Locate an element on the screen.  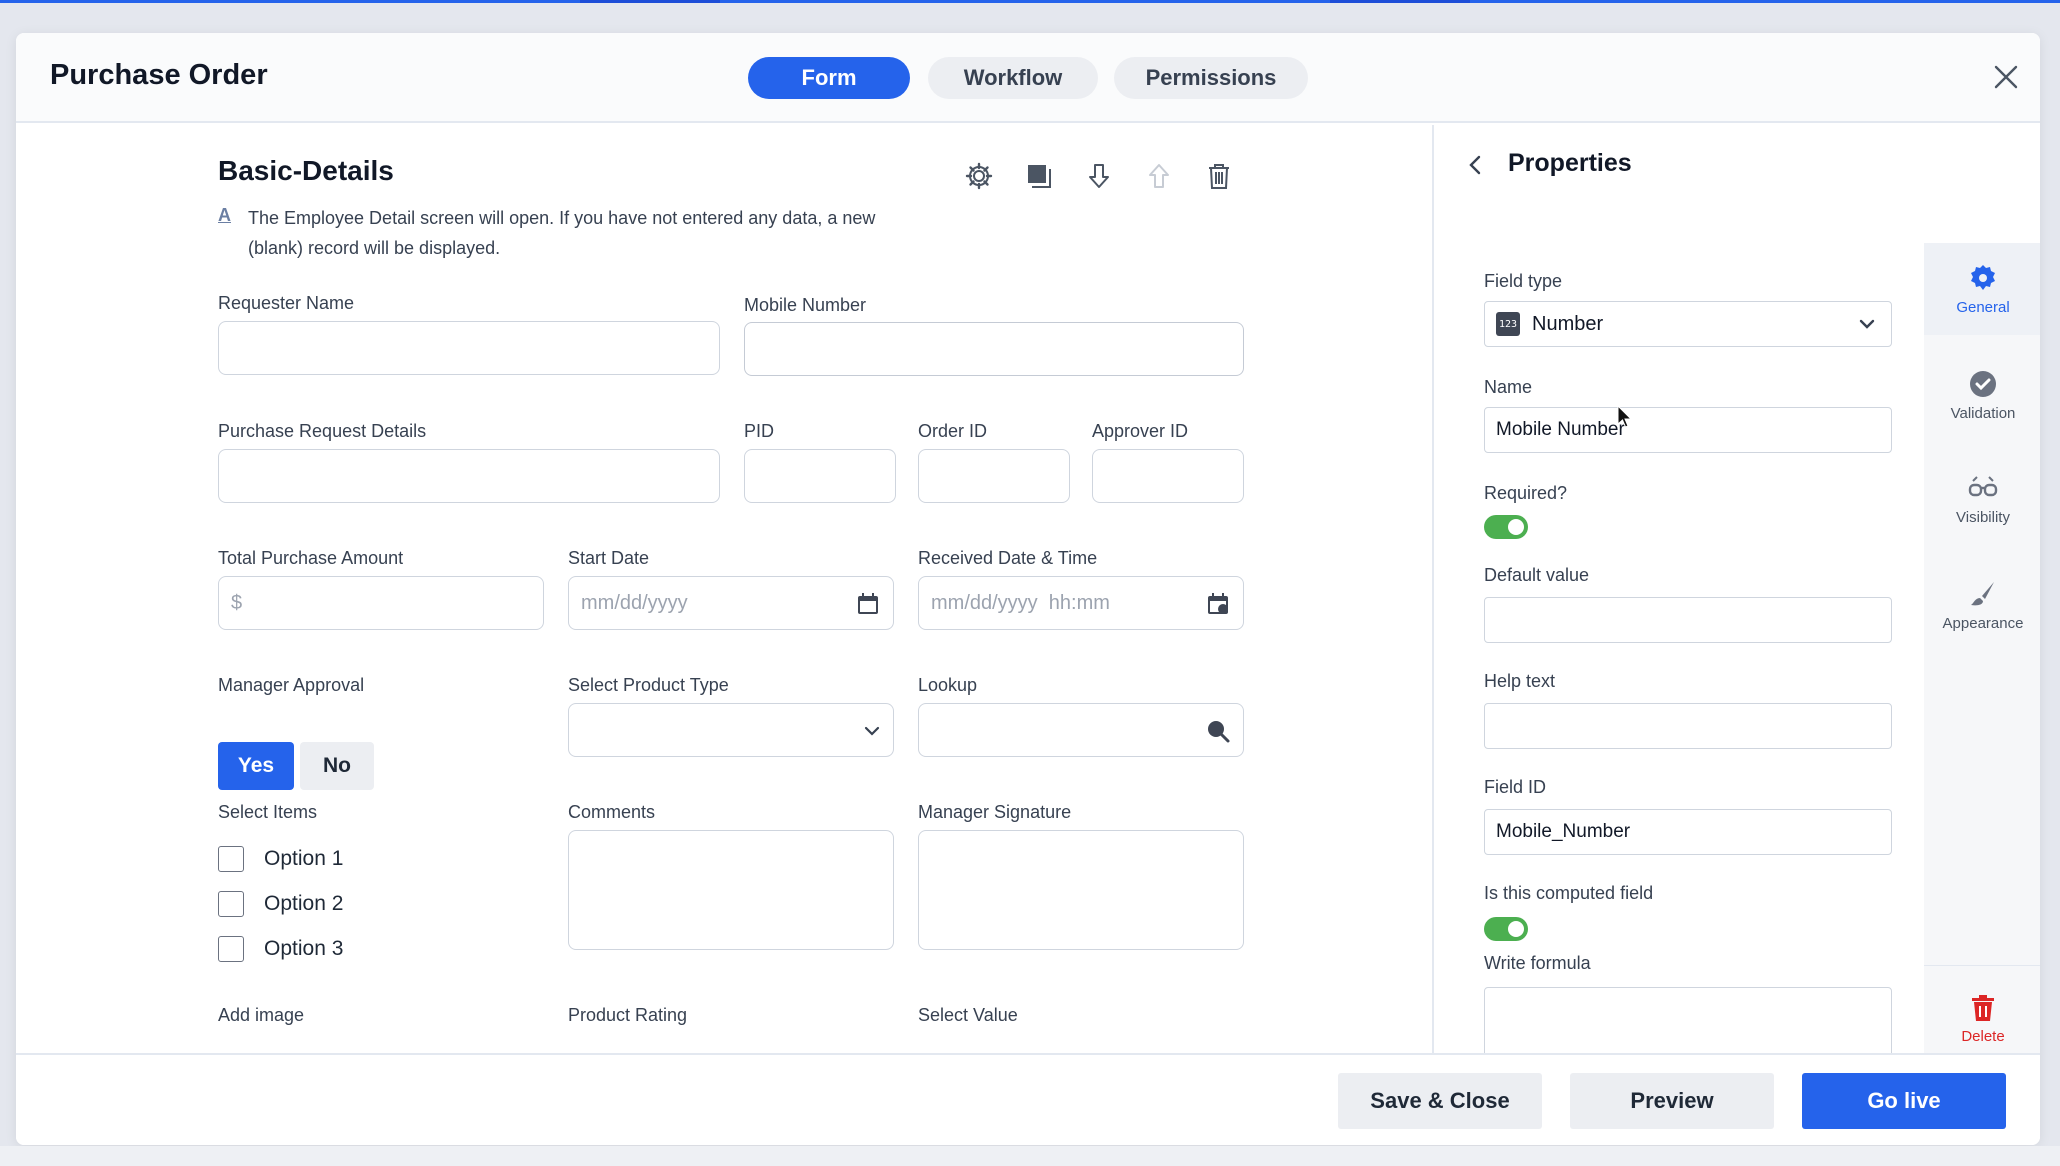
number-type-icon: 123 is located at coordinates (1508, 324).